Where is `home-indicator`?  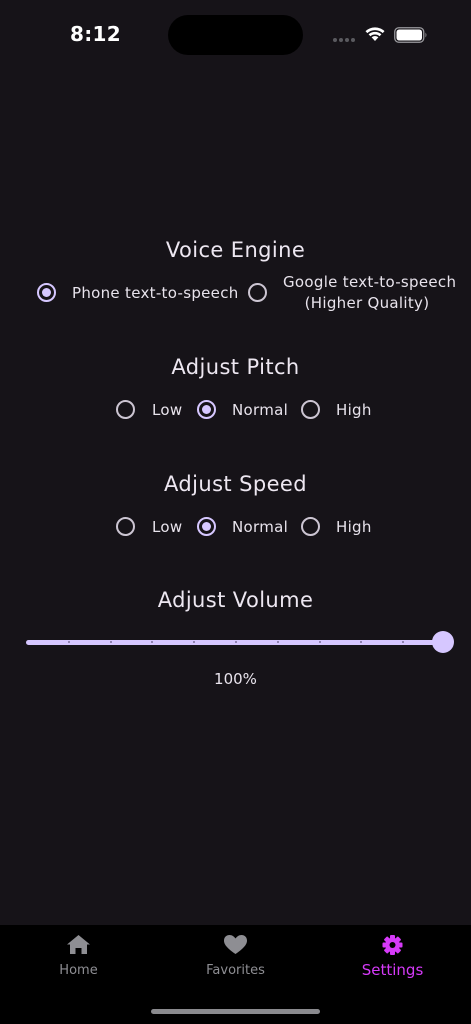
home-indicator is located at coordinates (235, 1011).